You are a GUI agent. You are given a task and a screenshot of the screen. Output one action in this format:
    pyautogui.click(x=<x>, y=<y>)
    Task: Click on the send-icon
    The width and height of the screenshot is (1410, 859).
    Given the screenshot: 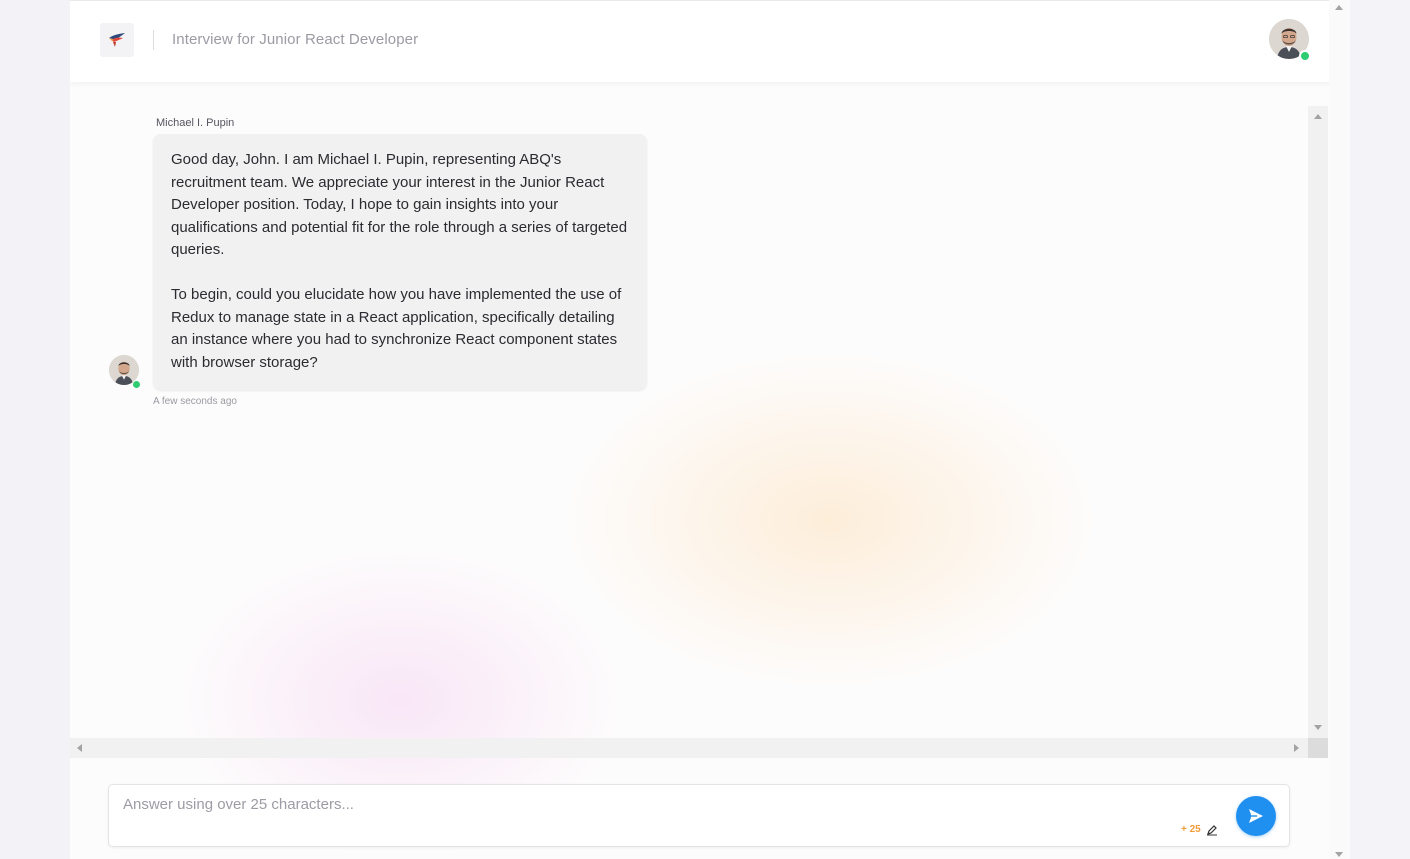 What is the action you would take?
    pyautogui.click(x=1256, y=816)
    